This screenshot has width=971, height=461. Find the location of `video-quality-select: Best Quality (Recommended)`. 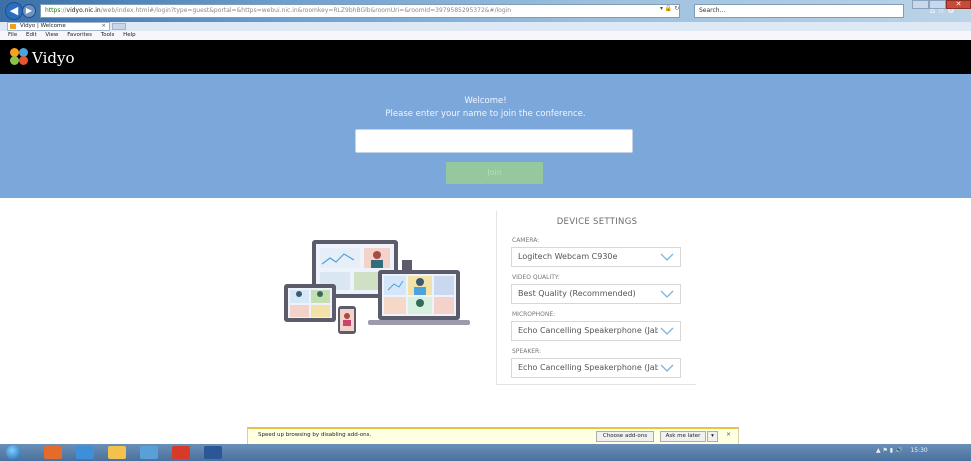

video-quality-select: Best Quality (Recommended) is located at coordinates (596, 294).